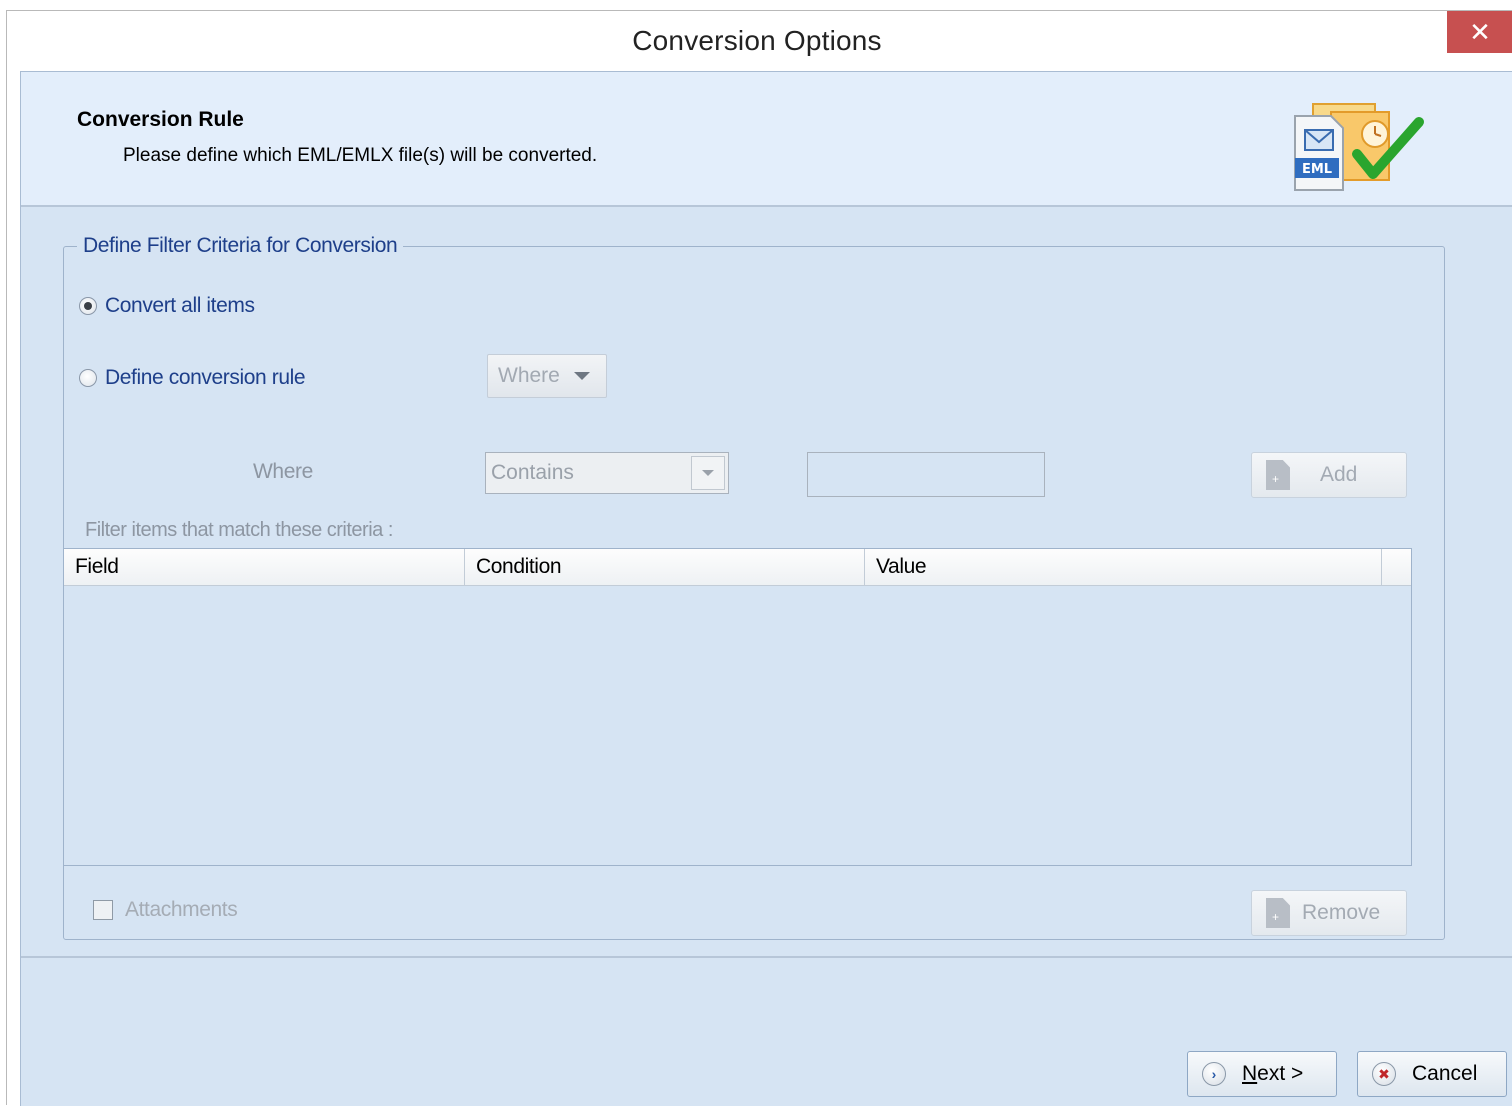  Describe the element at coordinates (926, 474) in the screenshot. I see `criteria-value-input` at that location.